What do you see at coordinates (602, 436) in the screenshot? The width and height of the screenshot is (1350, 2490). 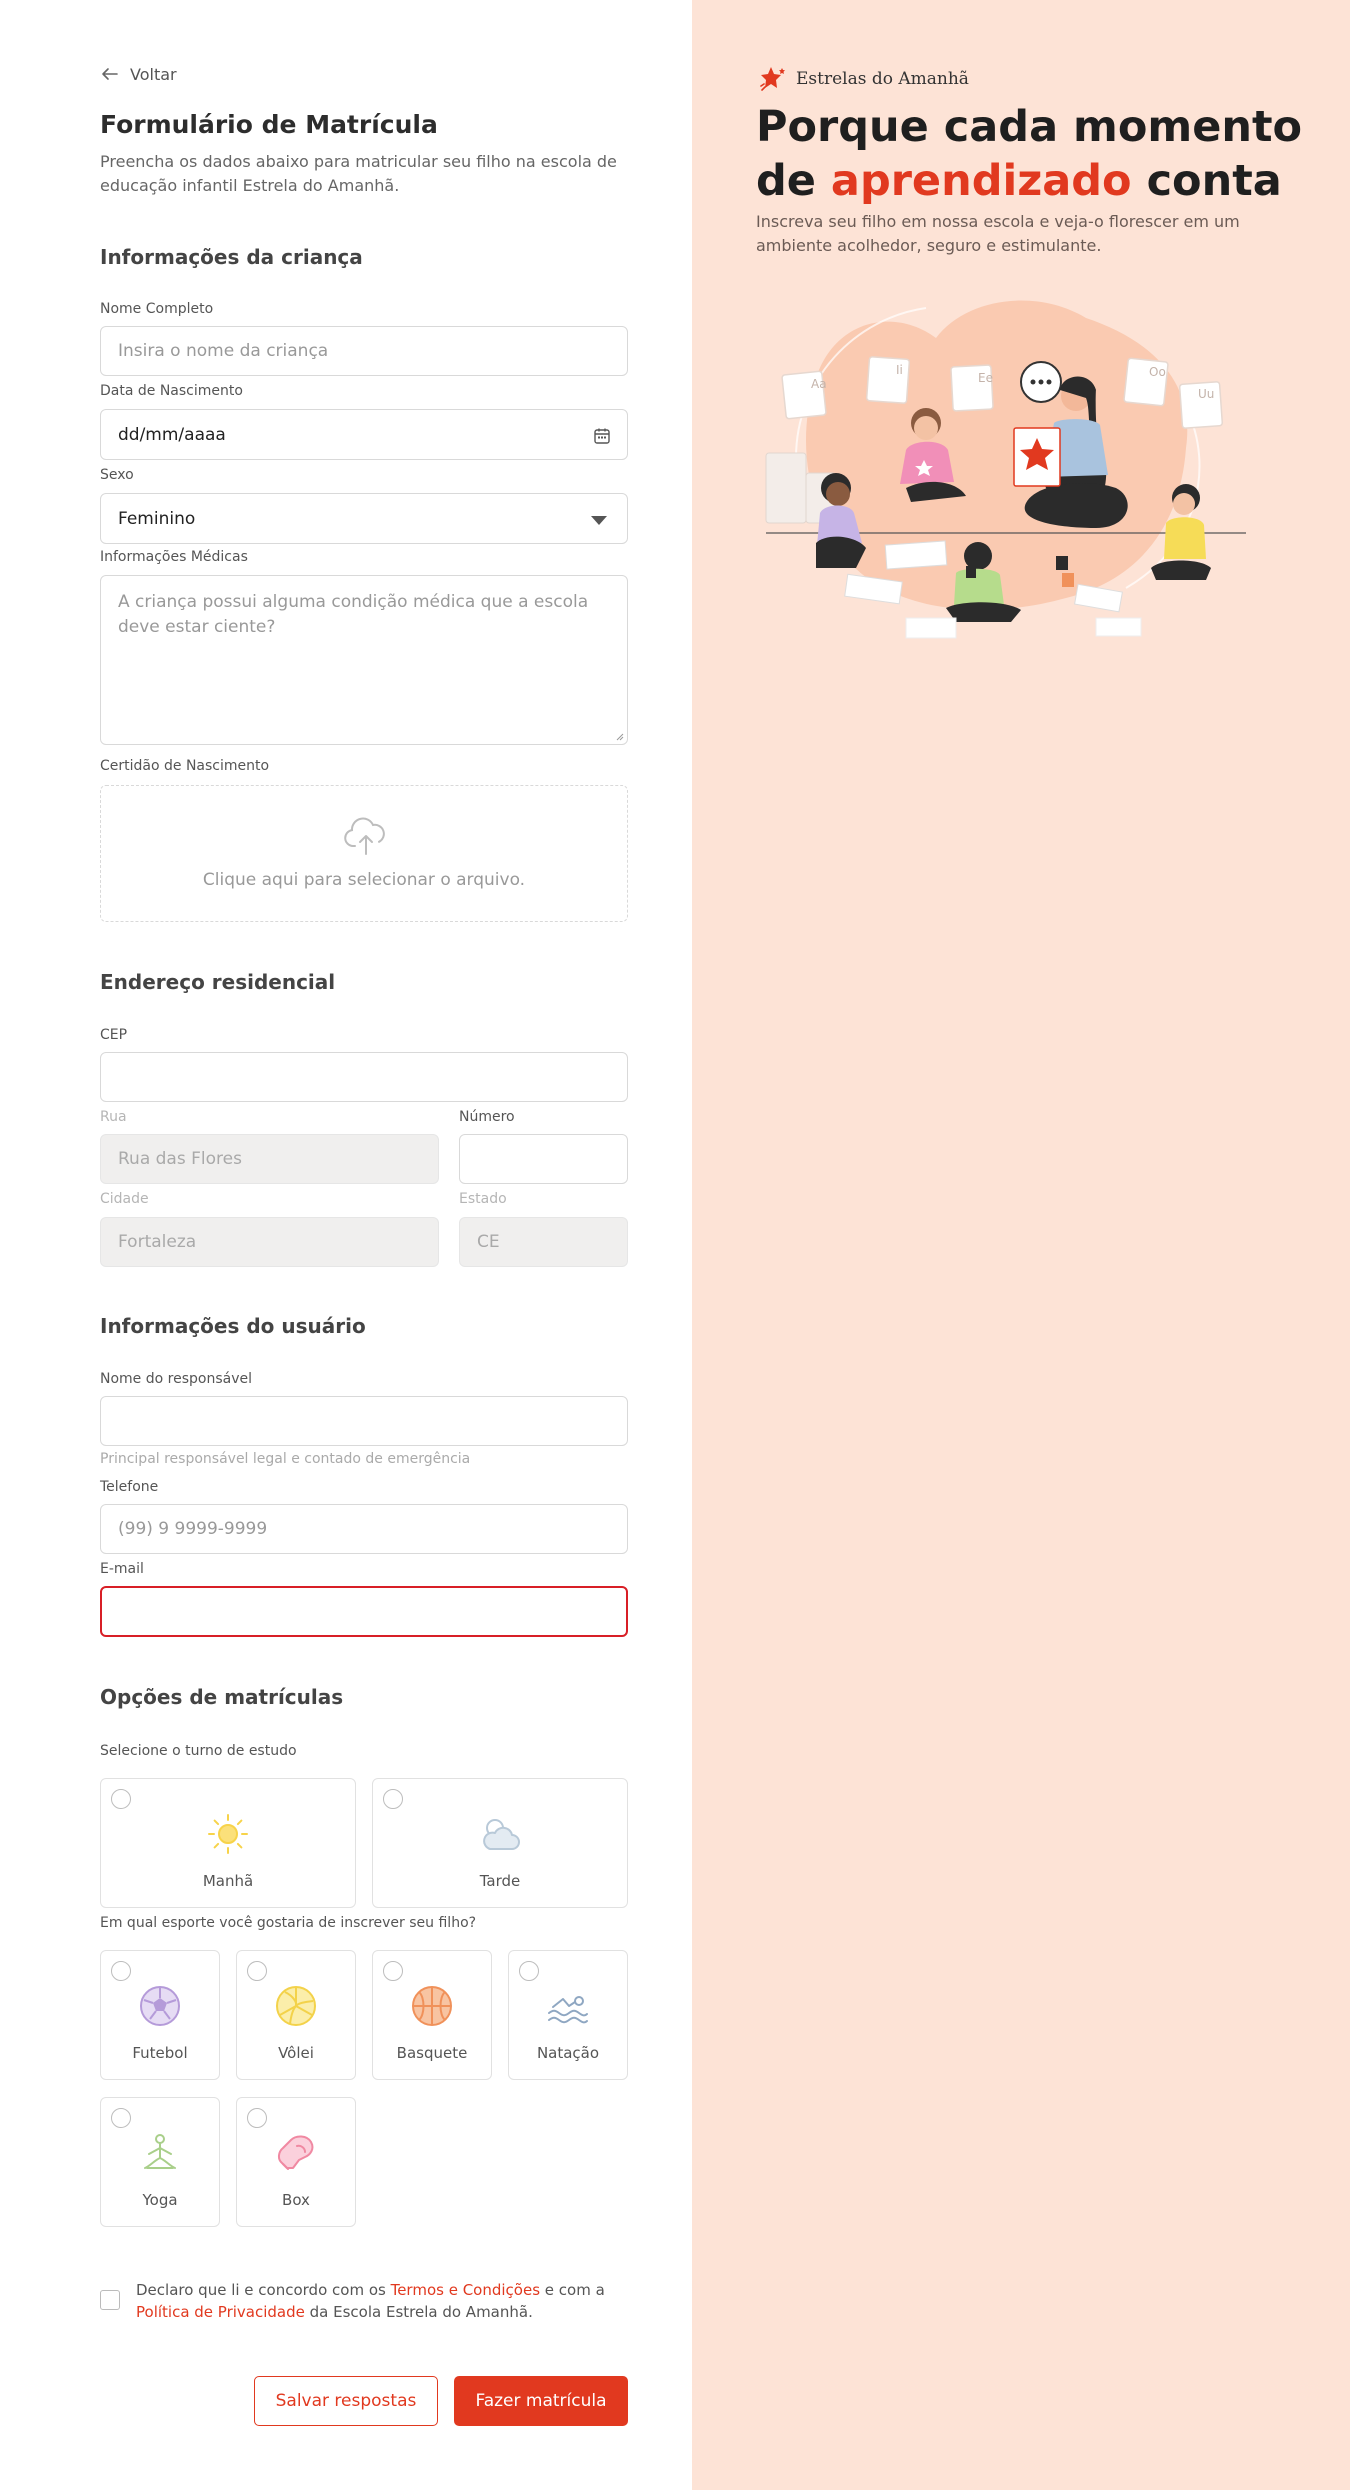 I see `calendar-icon` at bounding box center [602, 436].